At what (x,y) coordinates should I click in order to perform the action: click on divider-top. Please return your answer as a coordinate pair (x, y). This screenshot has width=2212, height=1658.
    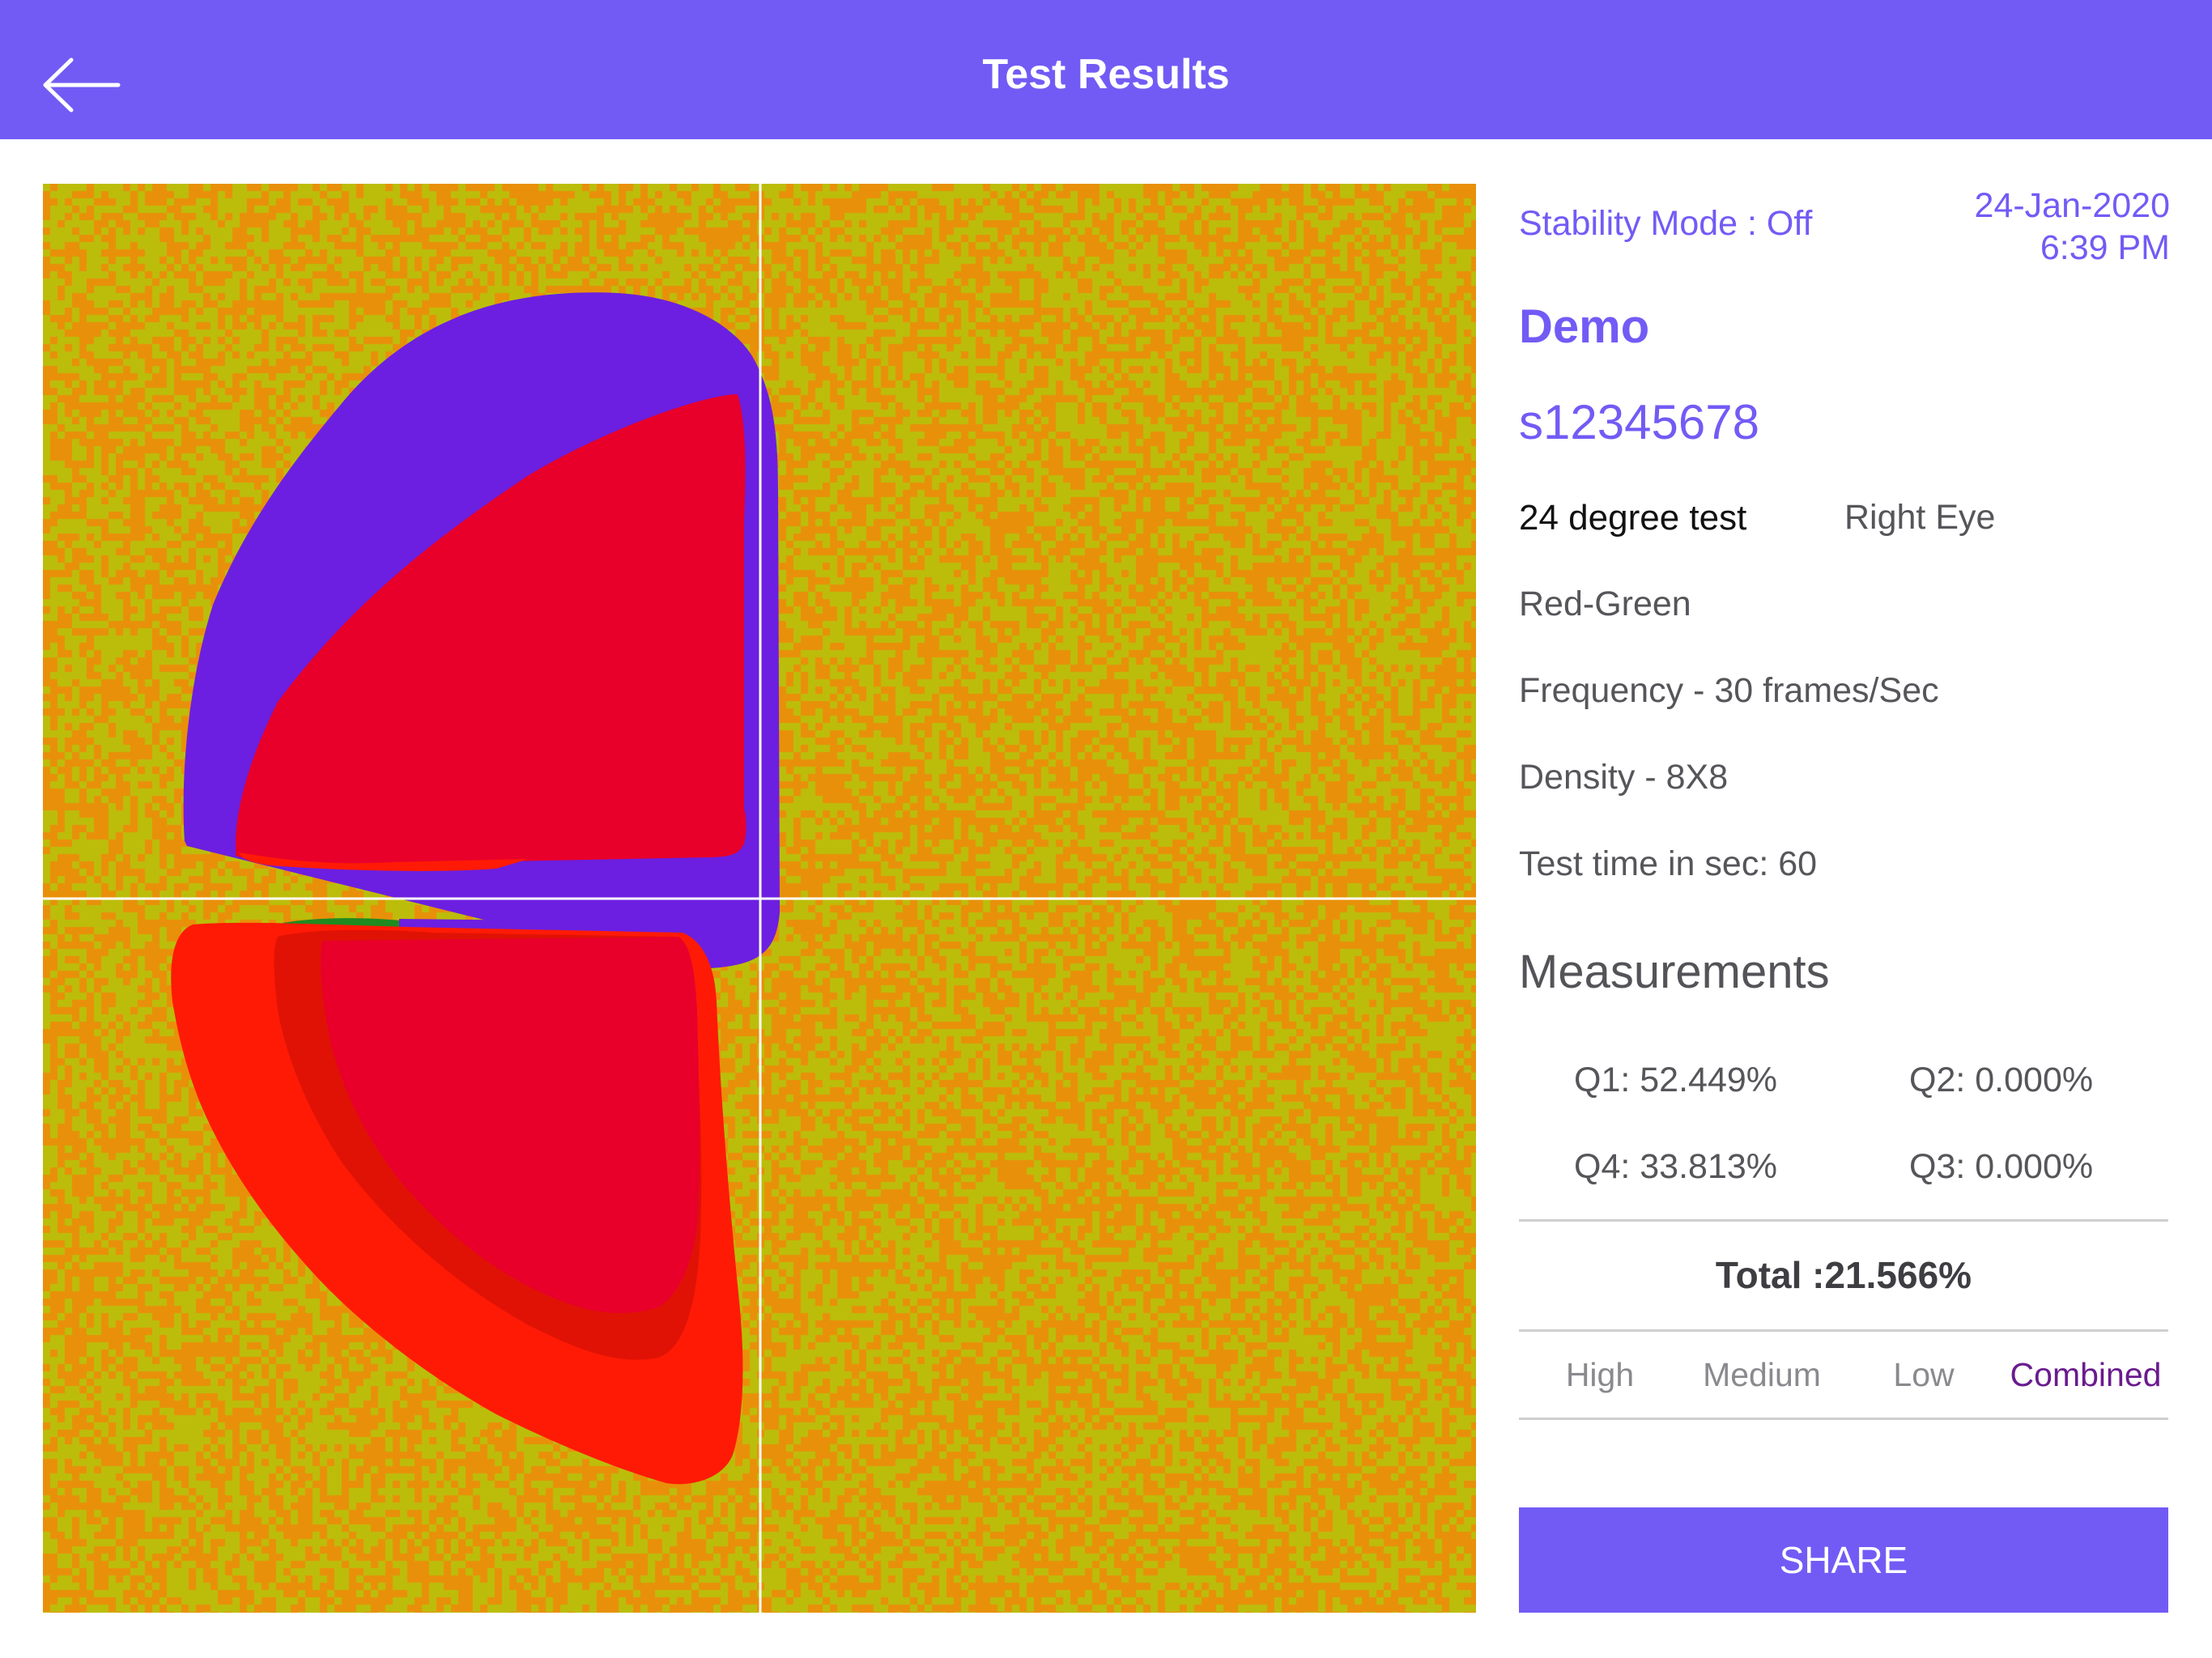
    Looking at the image, I should click on (1844, 1220).